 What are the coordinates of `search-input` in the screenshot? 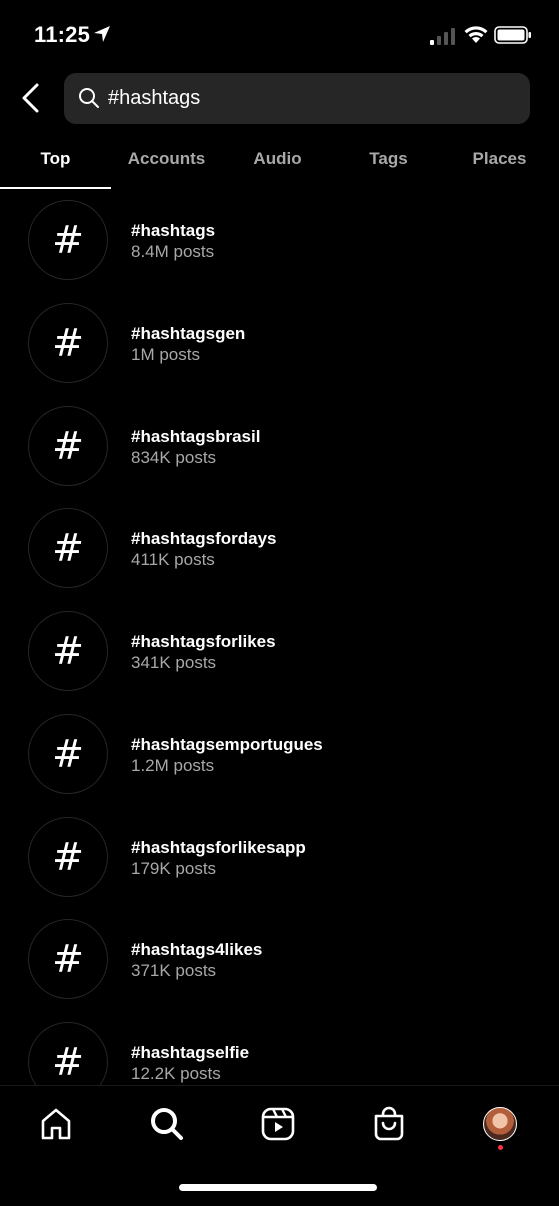 It's located at (308, 98).